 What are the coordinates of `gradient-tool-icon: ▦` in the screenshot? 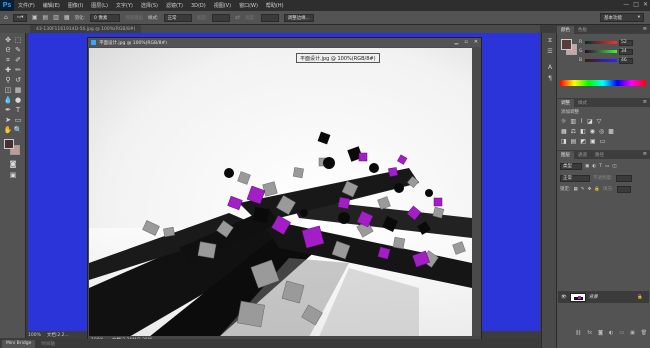 It's located at (18, 90).